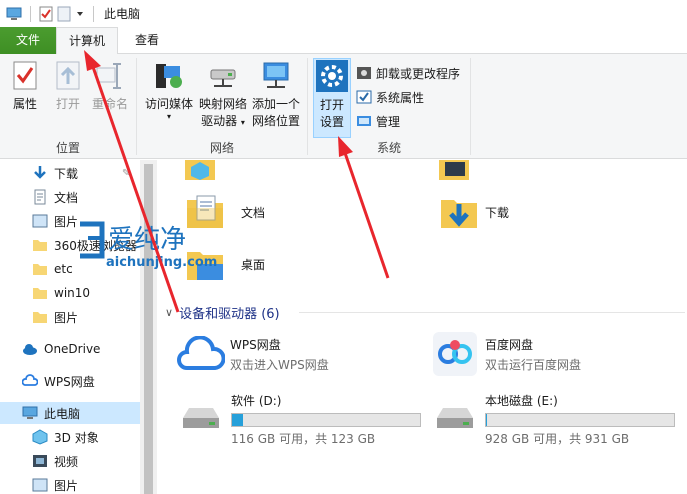 This screenshot has width=687, height=494. Describe the element at coordinates (364, 73) in the screenshot. I see `uninstall-icon` at that location.